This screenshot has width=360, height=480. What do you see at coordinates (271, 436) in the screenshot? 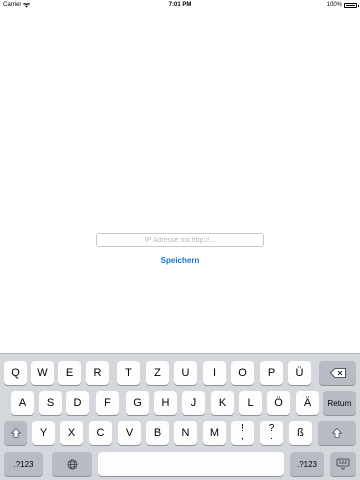
I see `key-period-bottom: .` at bounding box center [271, 436].